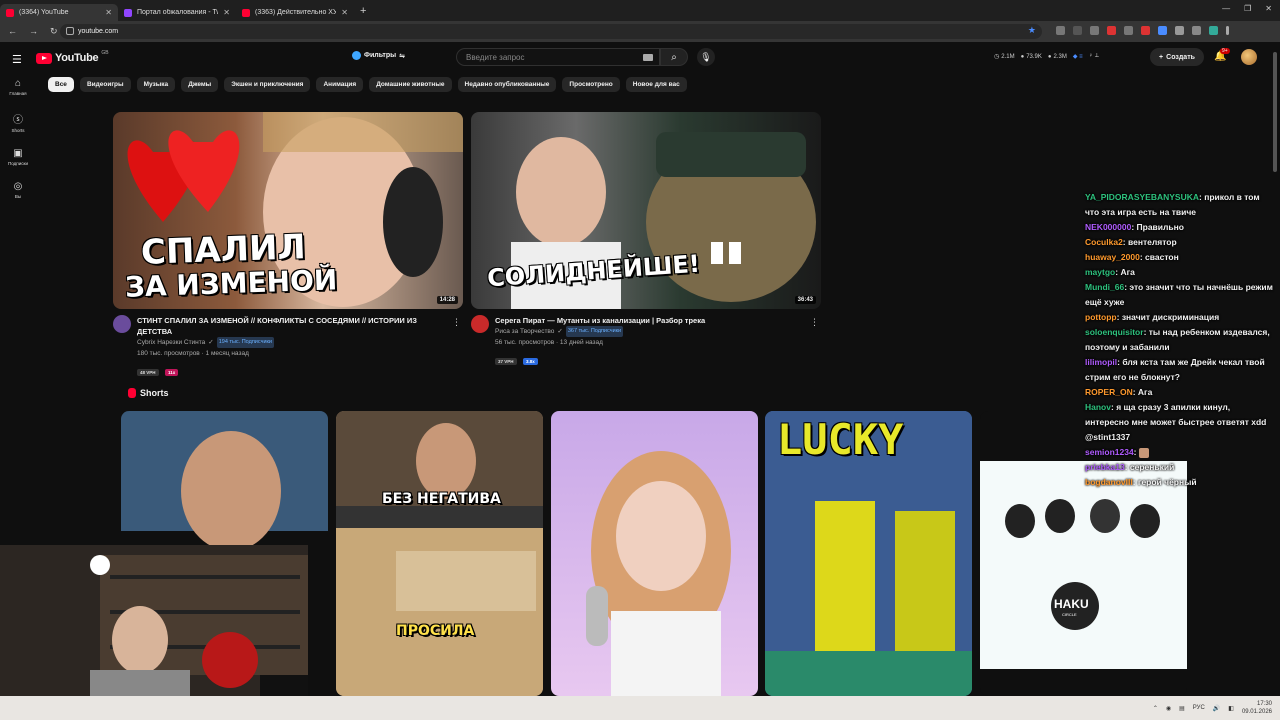 The height and width of the screenshot is (720, 1280). I want to click on nav-buttons: ← → ↻, so click(33, 31).